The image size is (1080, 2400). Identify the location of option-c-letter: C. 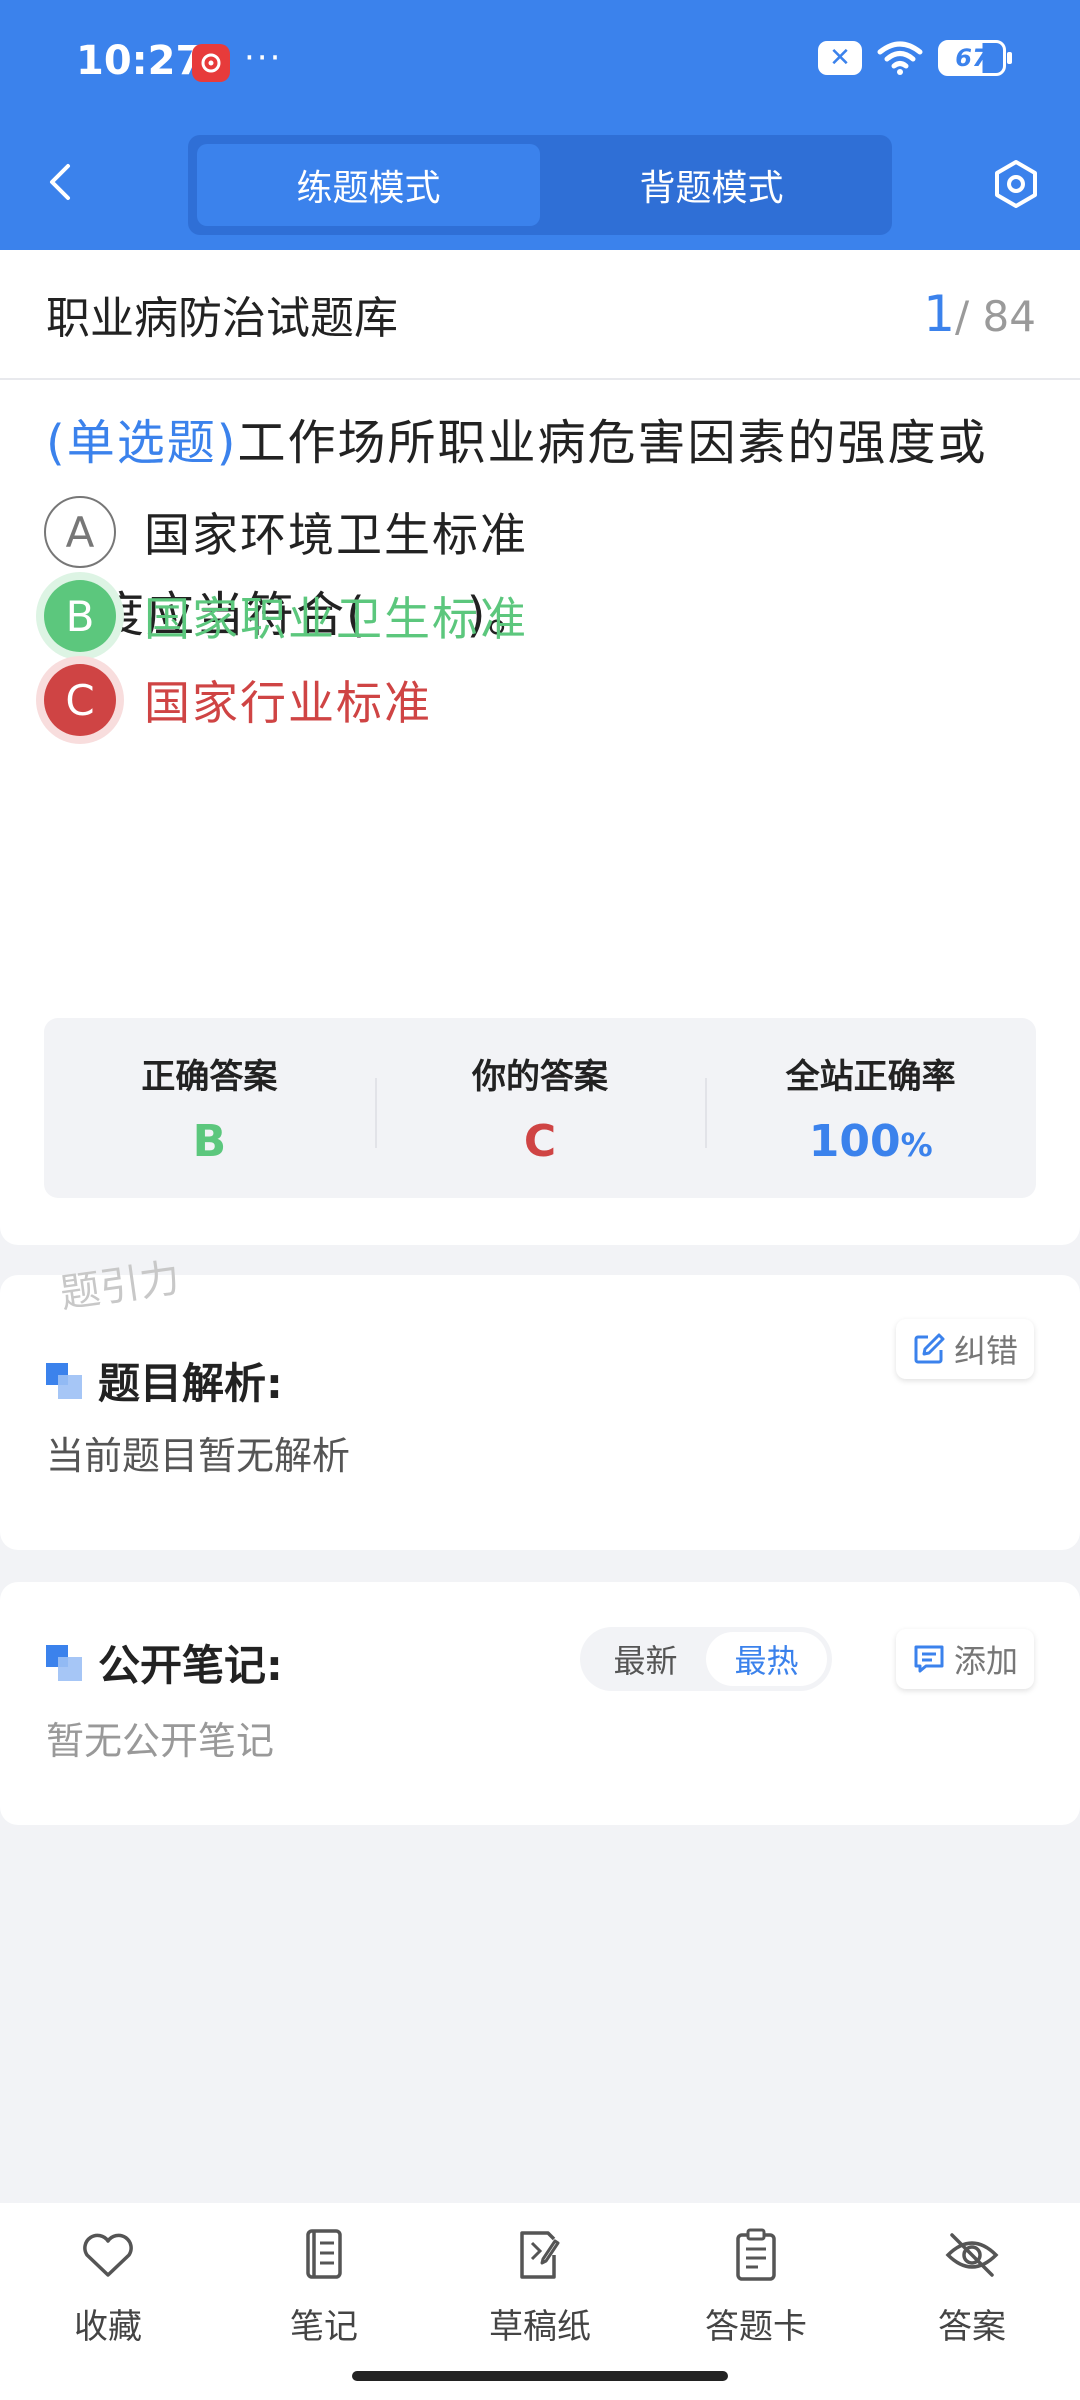
(80, 700).